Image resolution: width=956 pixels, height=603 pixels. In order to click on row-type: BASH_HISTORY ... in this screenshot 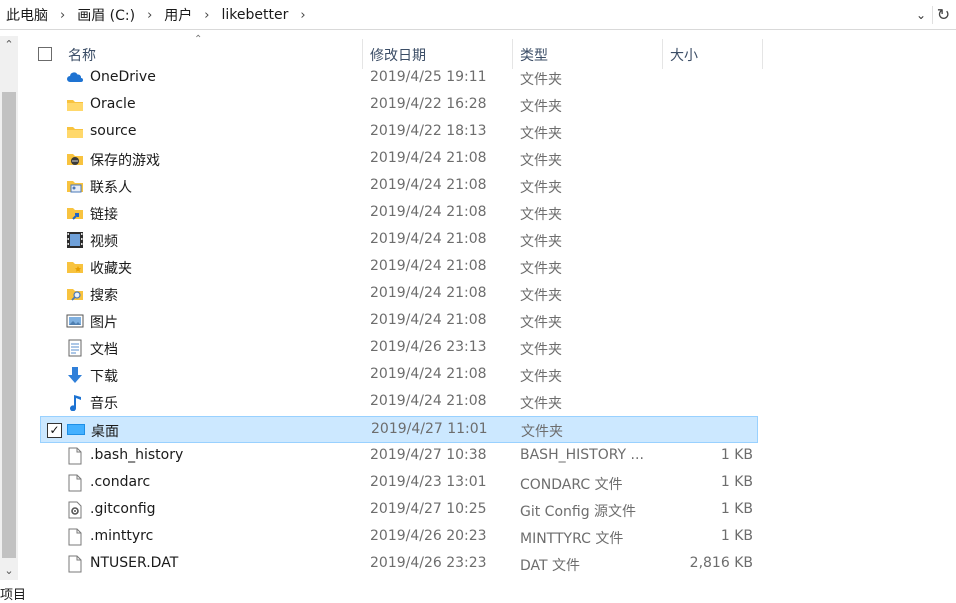, I will do `click(582, 455)`.